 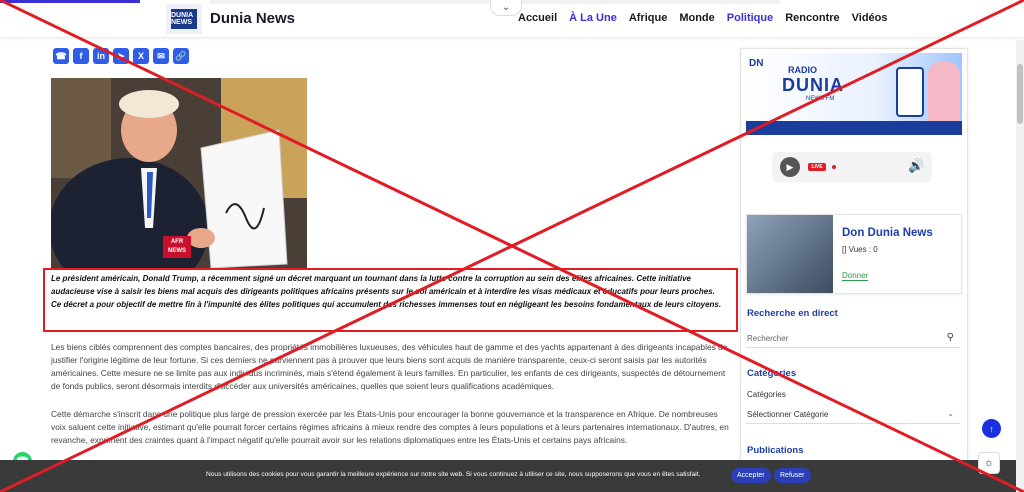 What do you see at coordinates (179, 173) in the screenshot?
I see `article-image: AFR NEWS` at bounding box center [179, 173].